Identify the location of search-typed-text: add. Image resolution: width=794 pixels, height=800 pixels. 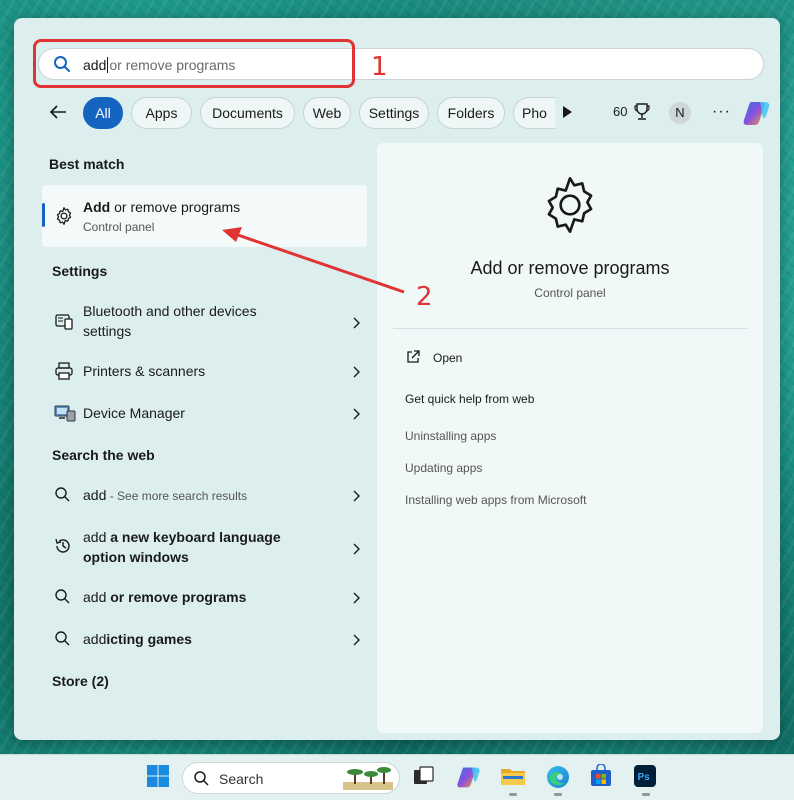
(95, 65).